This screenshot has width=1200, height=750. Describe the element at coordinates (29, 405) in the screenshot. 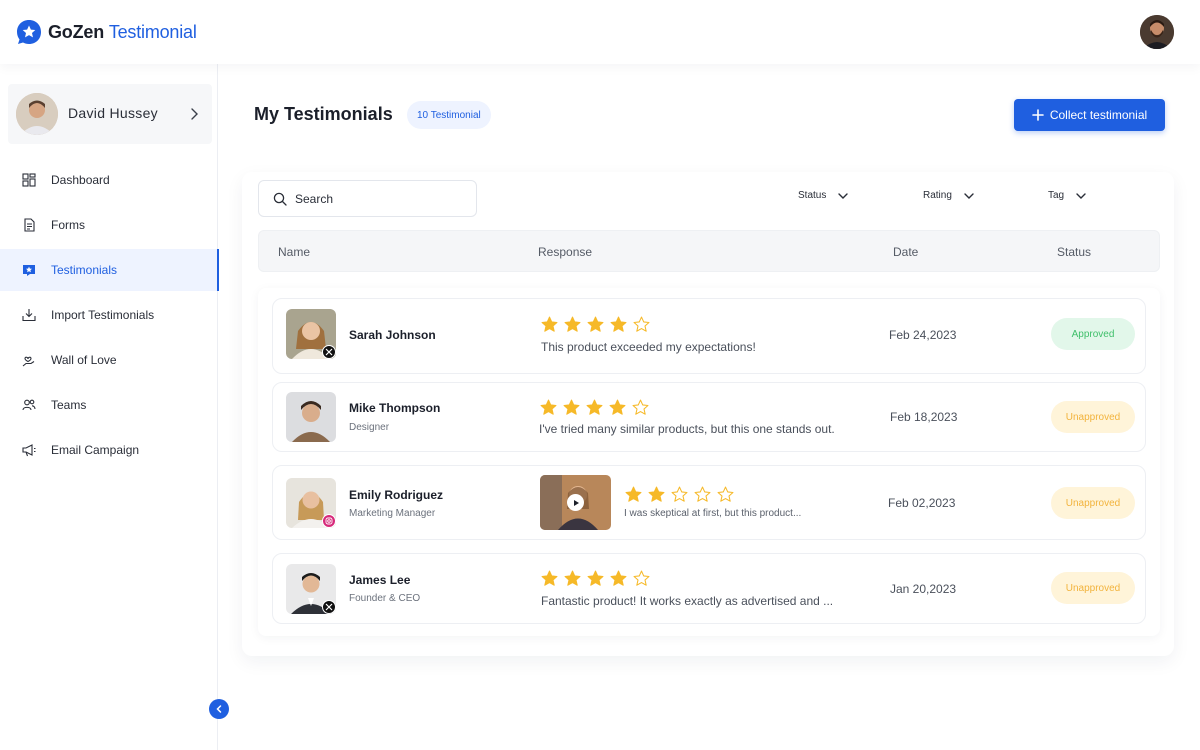

I see `team-icon` at that location.